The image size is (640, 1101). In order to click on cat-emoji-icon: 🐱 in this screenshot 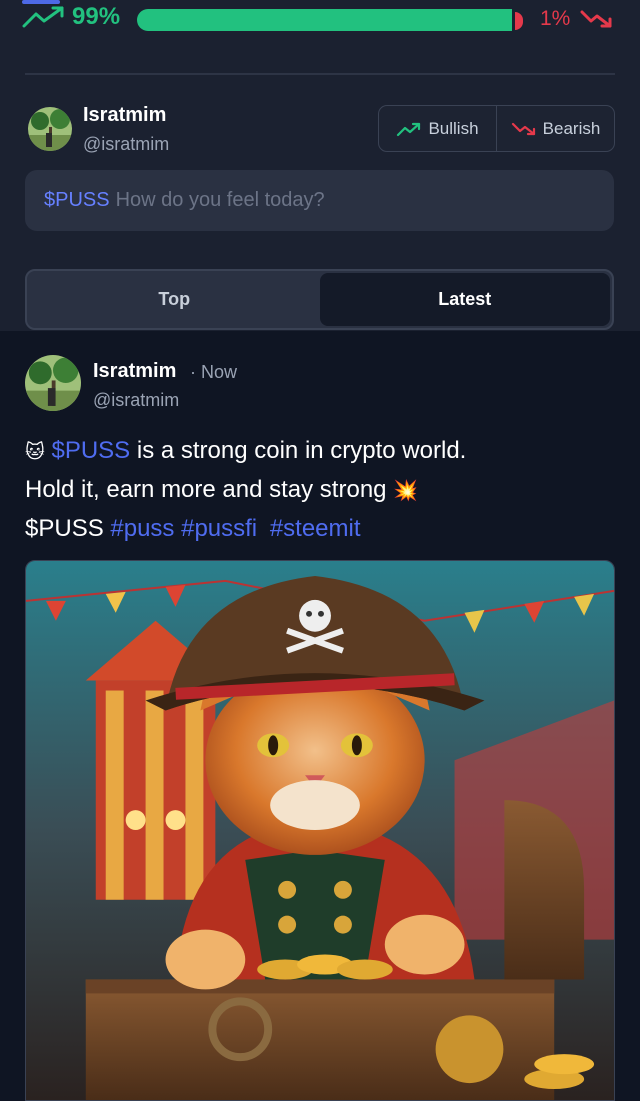, I will do `click(35, 452)`.